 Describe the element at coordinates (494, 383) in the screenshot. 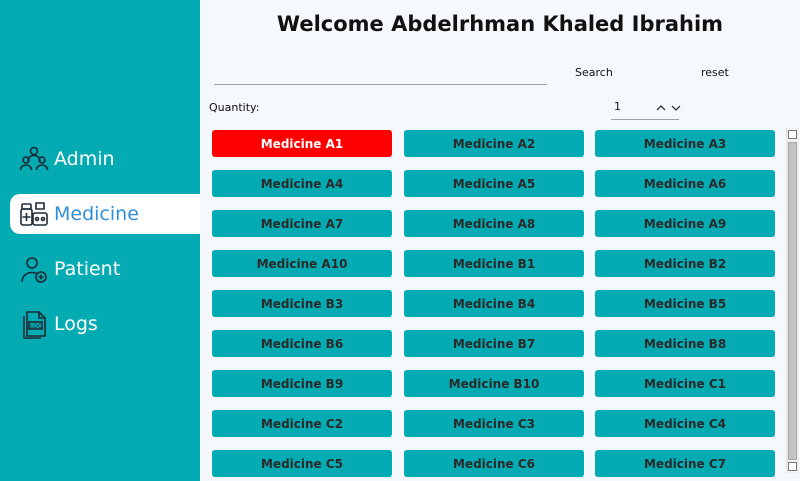

I see `medicine-button: Medicine B10` at that location.